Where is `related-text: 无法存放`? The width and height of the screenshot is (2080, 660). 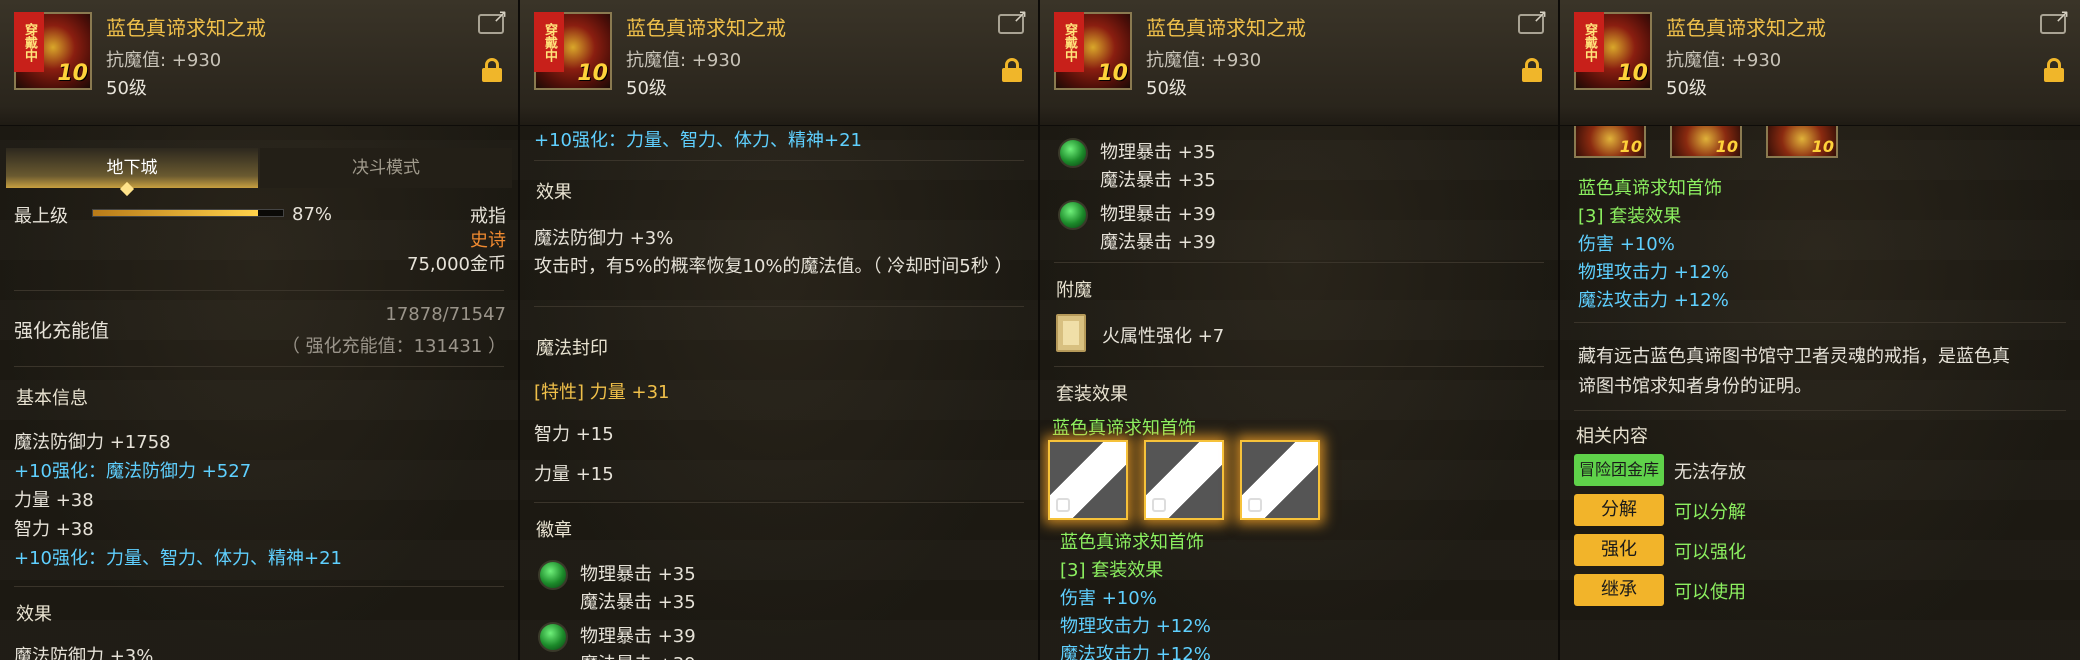 related-text: 无法存放 is located at coordinates (1710, 472).